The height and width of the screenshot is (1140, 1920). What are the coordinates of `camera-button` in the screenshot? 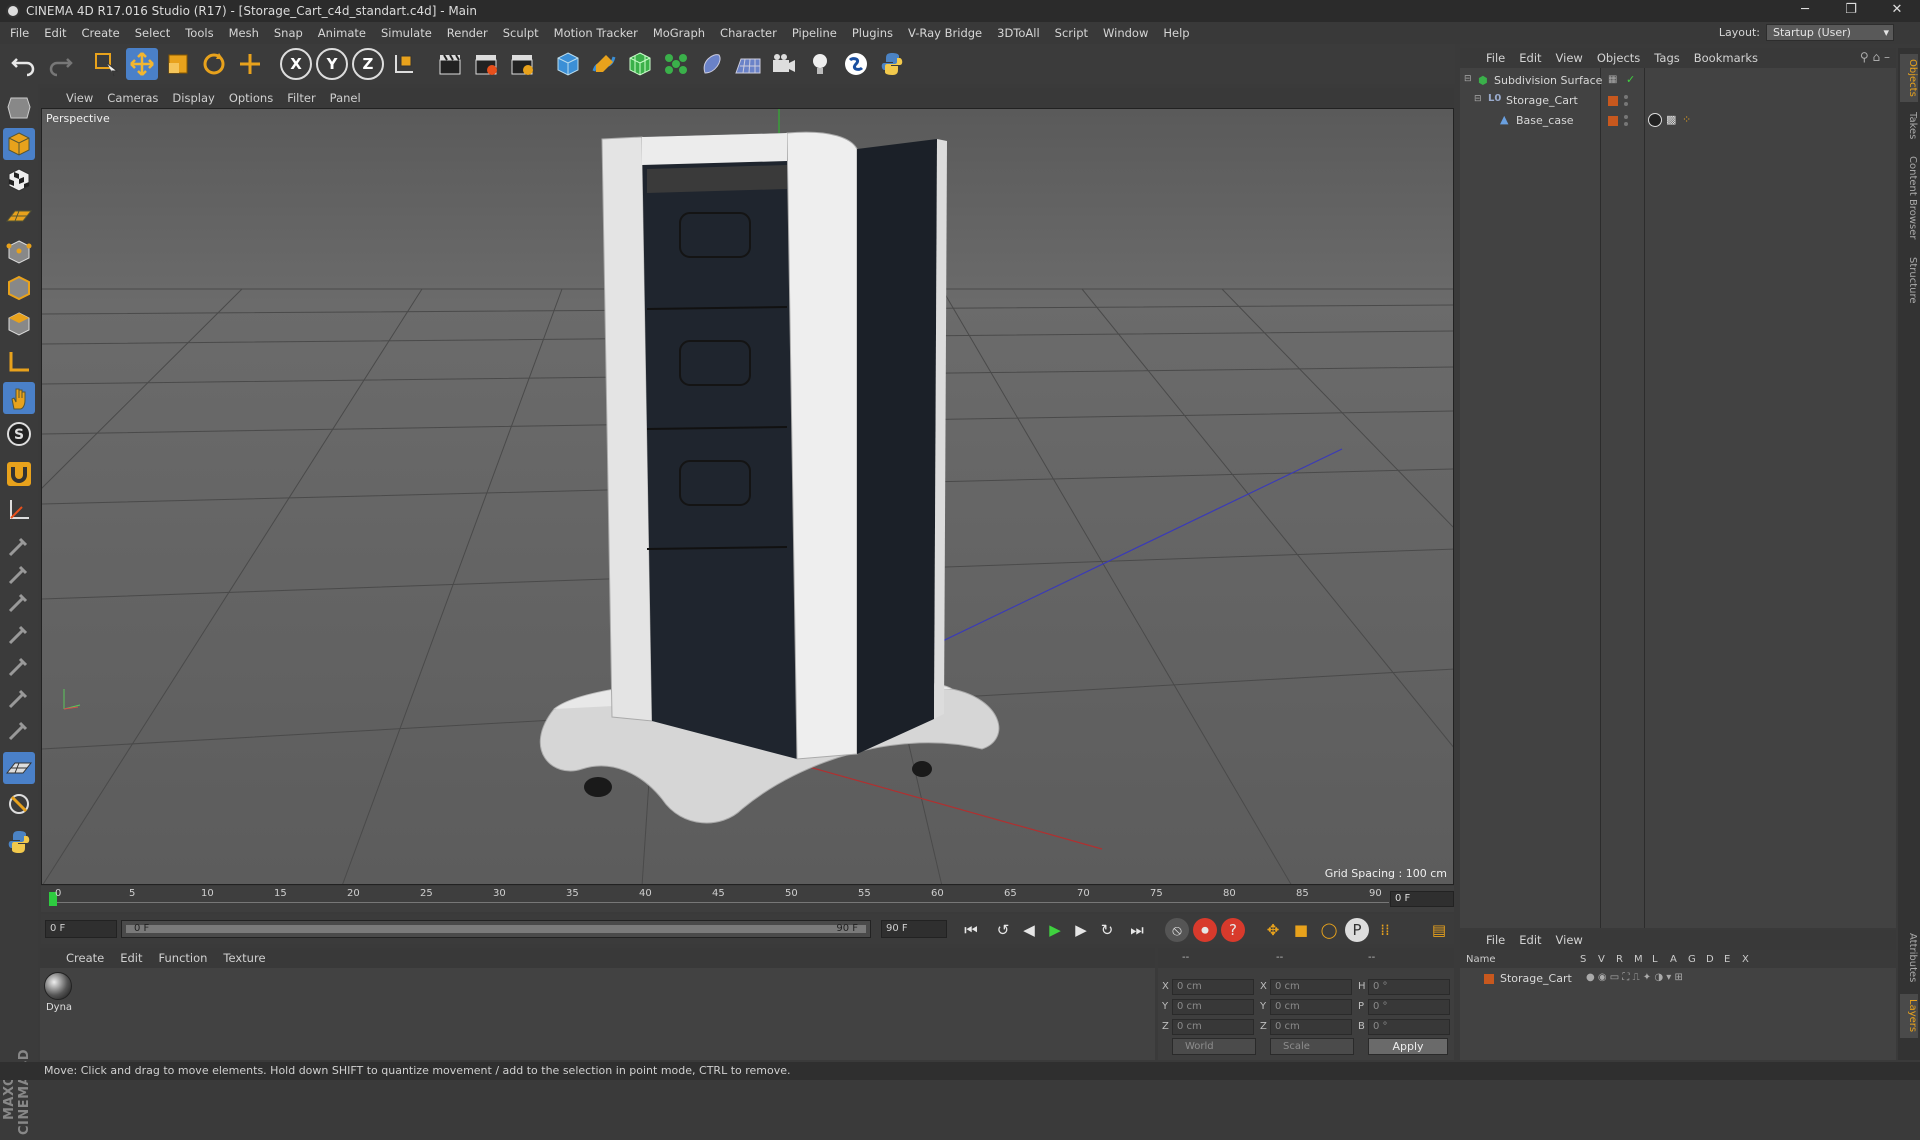 It's located at (784, 64).